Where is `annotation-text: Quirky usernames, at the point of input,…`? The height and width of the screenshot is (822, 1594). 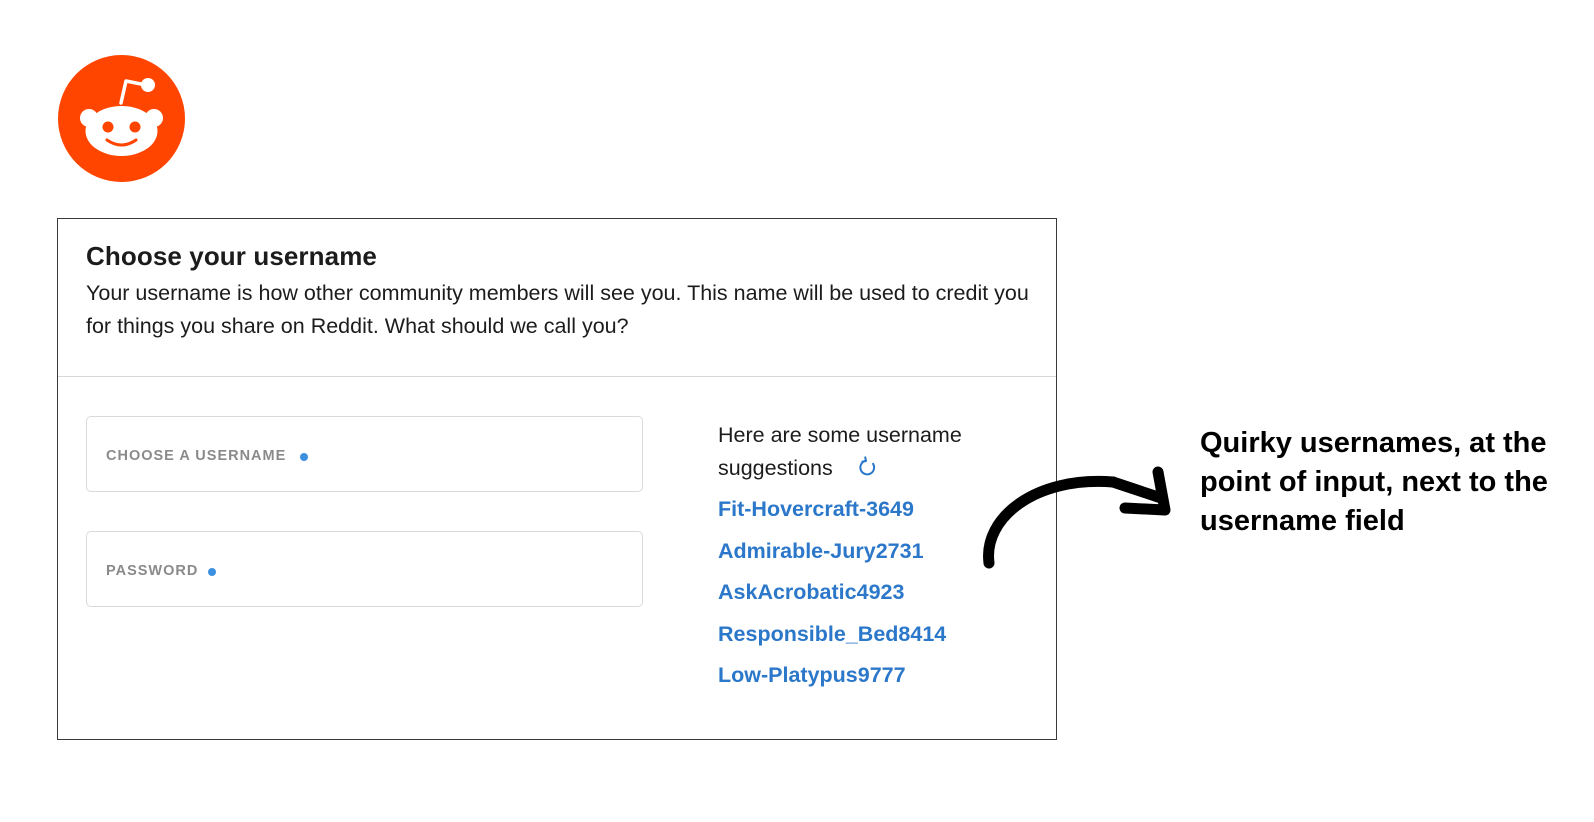 annotation-text: Quirky usernames, at the point of input,… is located at coordinates (1374, 482).